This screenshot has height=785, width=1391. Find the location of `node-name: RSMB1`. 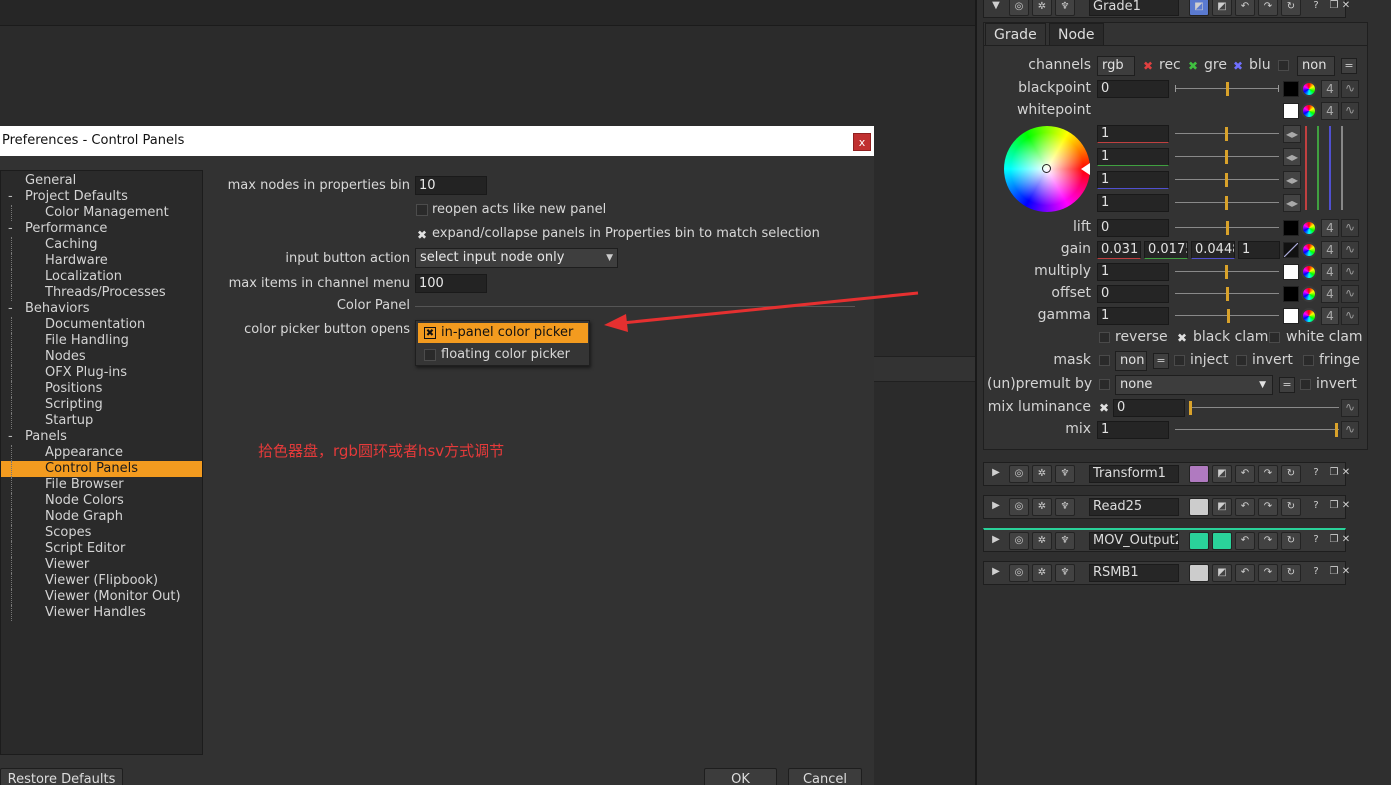

node-name: RSMB1 is located at coordinates (1134, 573).